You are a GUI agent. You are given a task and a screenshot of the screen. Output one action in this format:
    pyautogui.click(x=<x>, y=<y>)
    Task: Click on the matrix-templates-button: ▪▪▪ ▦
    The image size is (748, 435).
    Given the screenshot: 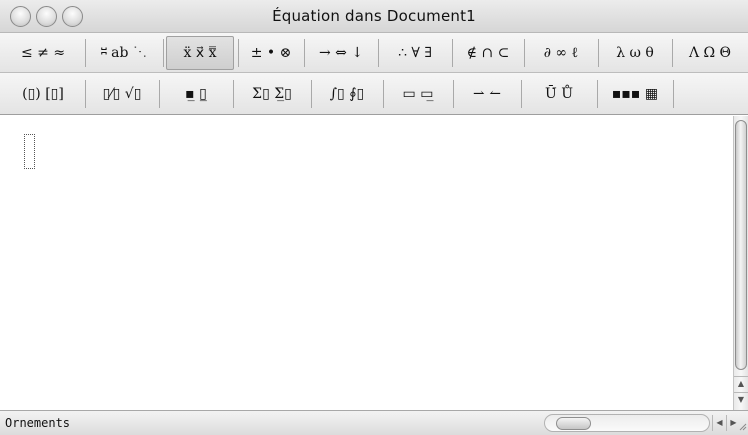 What is the action you would take?
    pyautogui.click(x=635, y=94)
    